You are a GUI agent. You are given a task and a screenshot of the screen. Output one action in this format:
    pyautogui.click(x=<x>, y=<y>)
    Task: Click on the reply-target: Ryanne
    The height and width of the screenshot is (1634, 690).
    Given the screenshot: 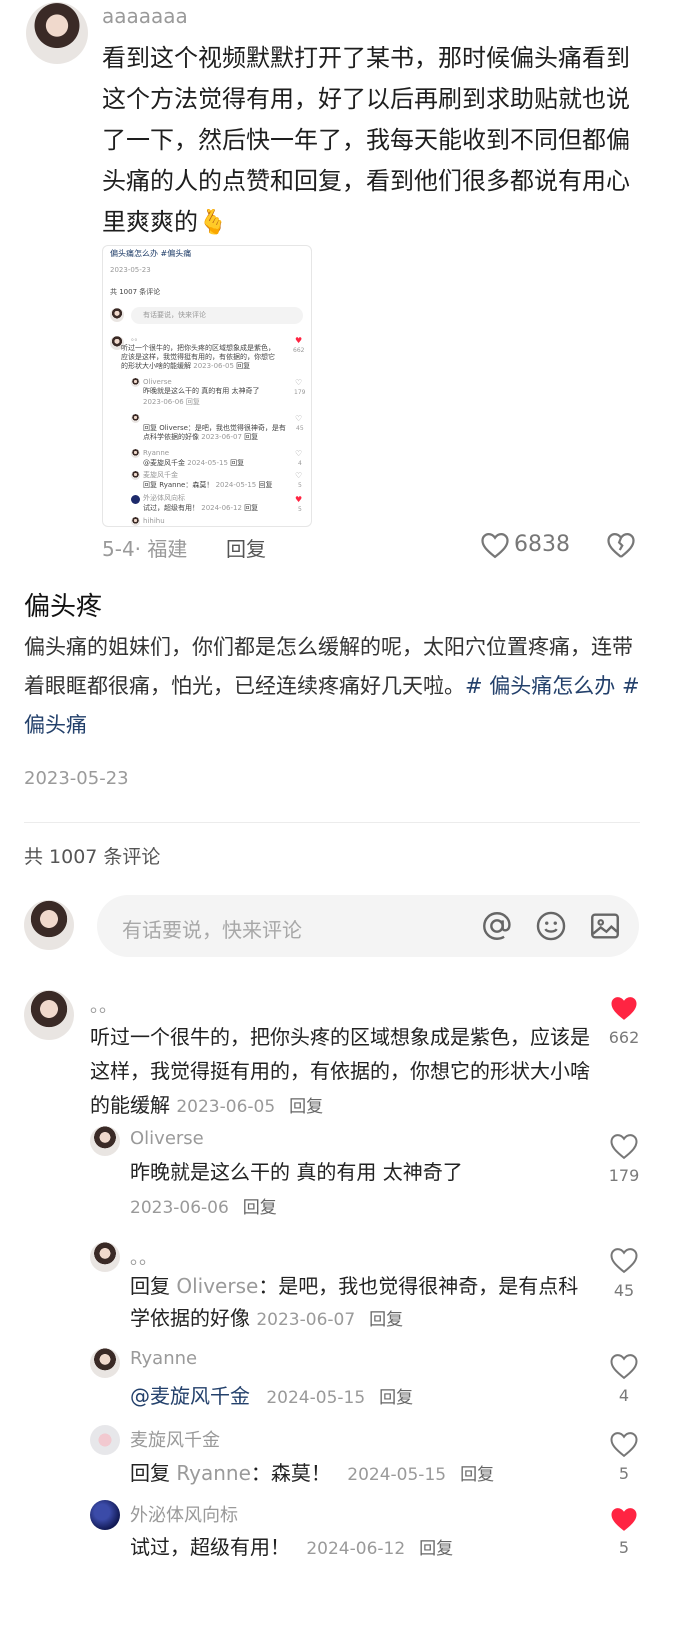 What is the action you would take?
    pyautogui.click(x=213, y=1473)
    